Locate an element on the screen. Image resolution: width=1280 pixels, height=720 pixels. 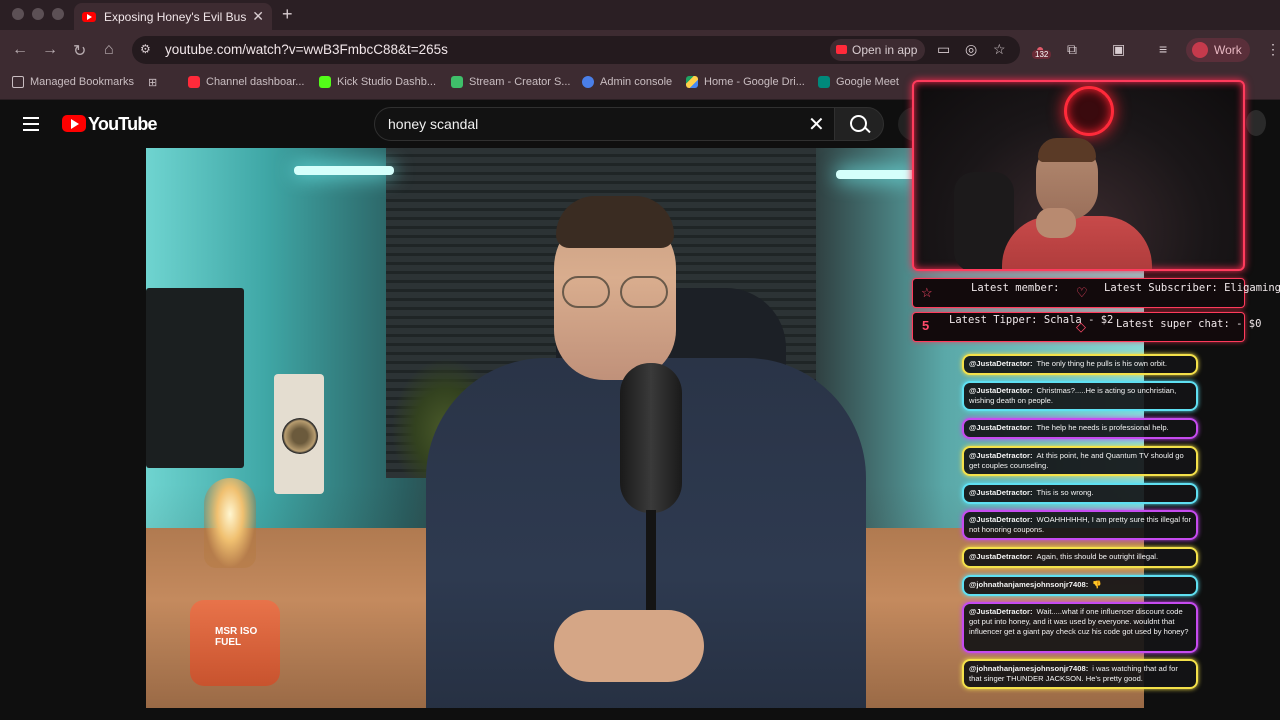
star-icon: ☆ is located at coordinates (927, 292).